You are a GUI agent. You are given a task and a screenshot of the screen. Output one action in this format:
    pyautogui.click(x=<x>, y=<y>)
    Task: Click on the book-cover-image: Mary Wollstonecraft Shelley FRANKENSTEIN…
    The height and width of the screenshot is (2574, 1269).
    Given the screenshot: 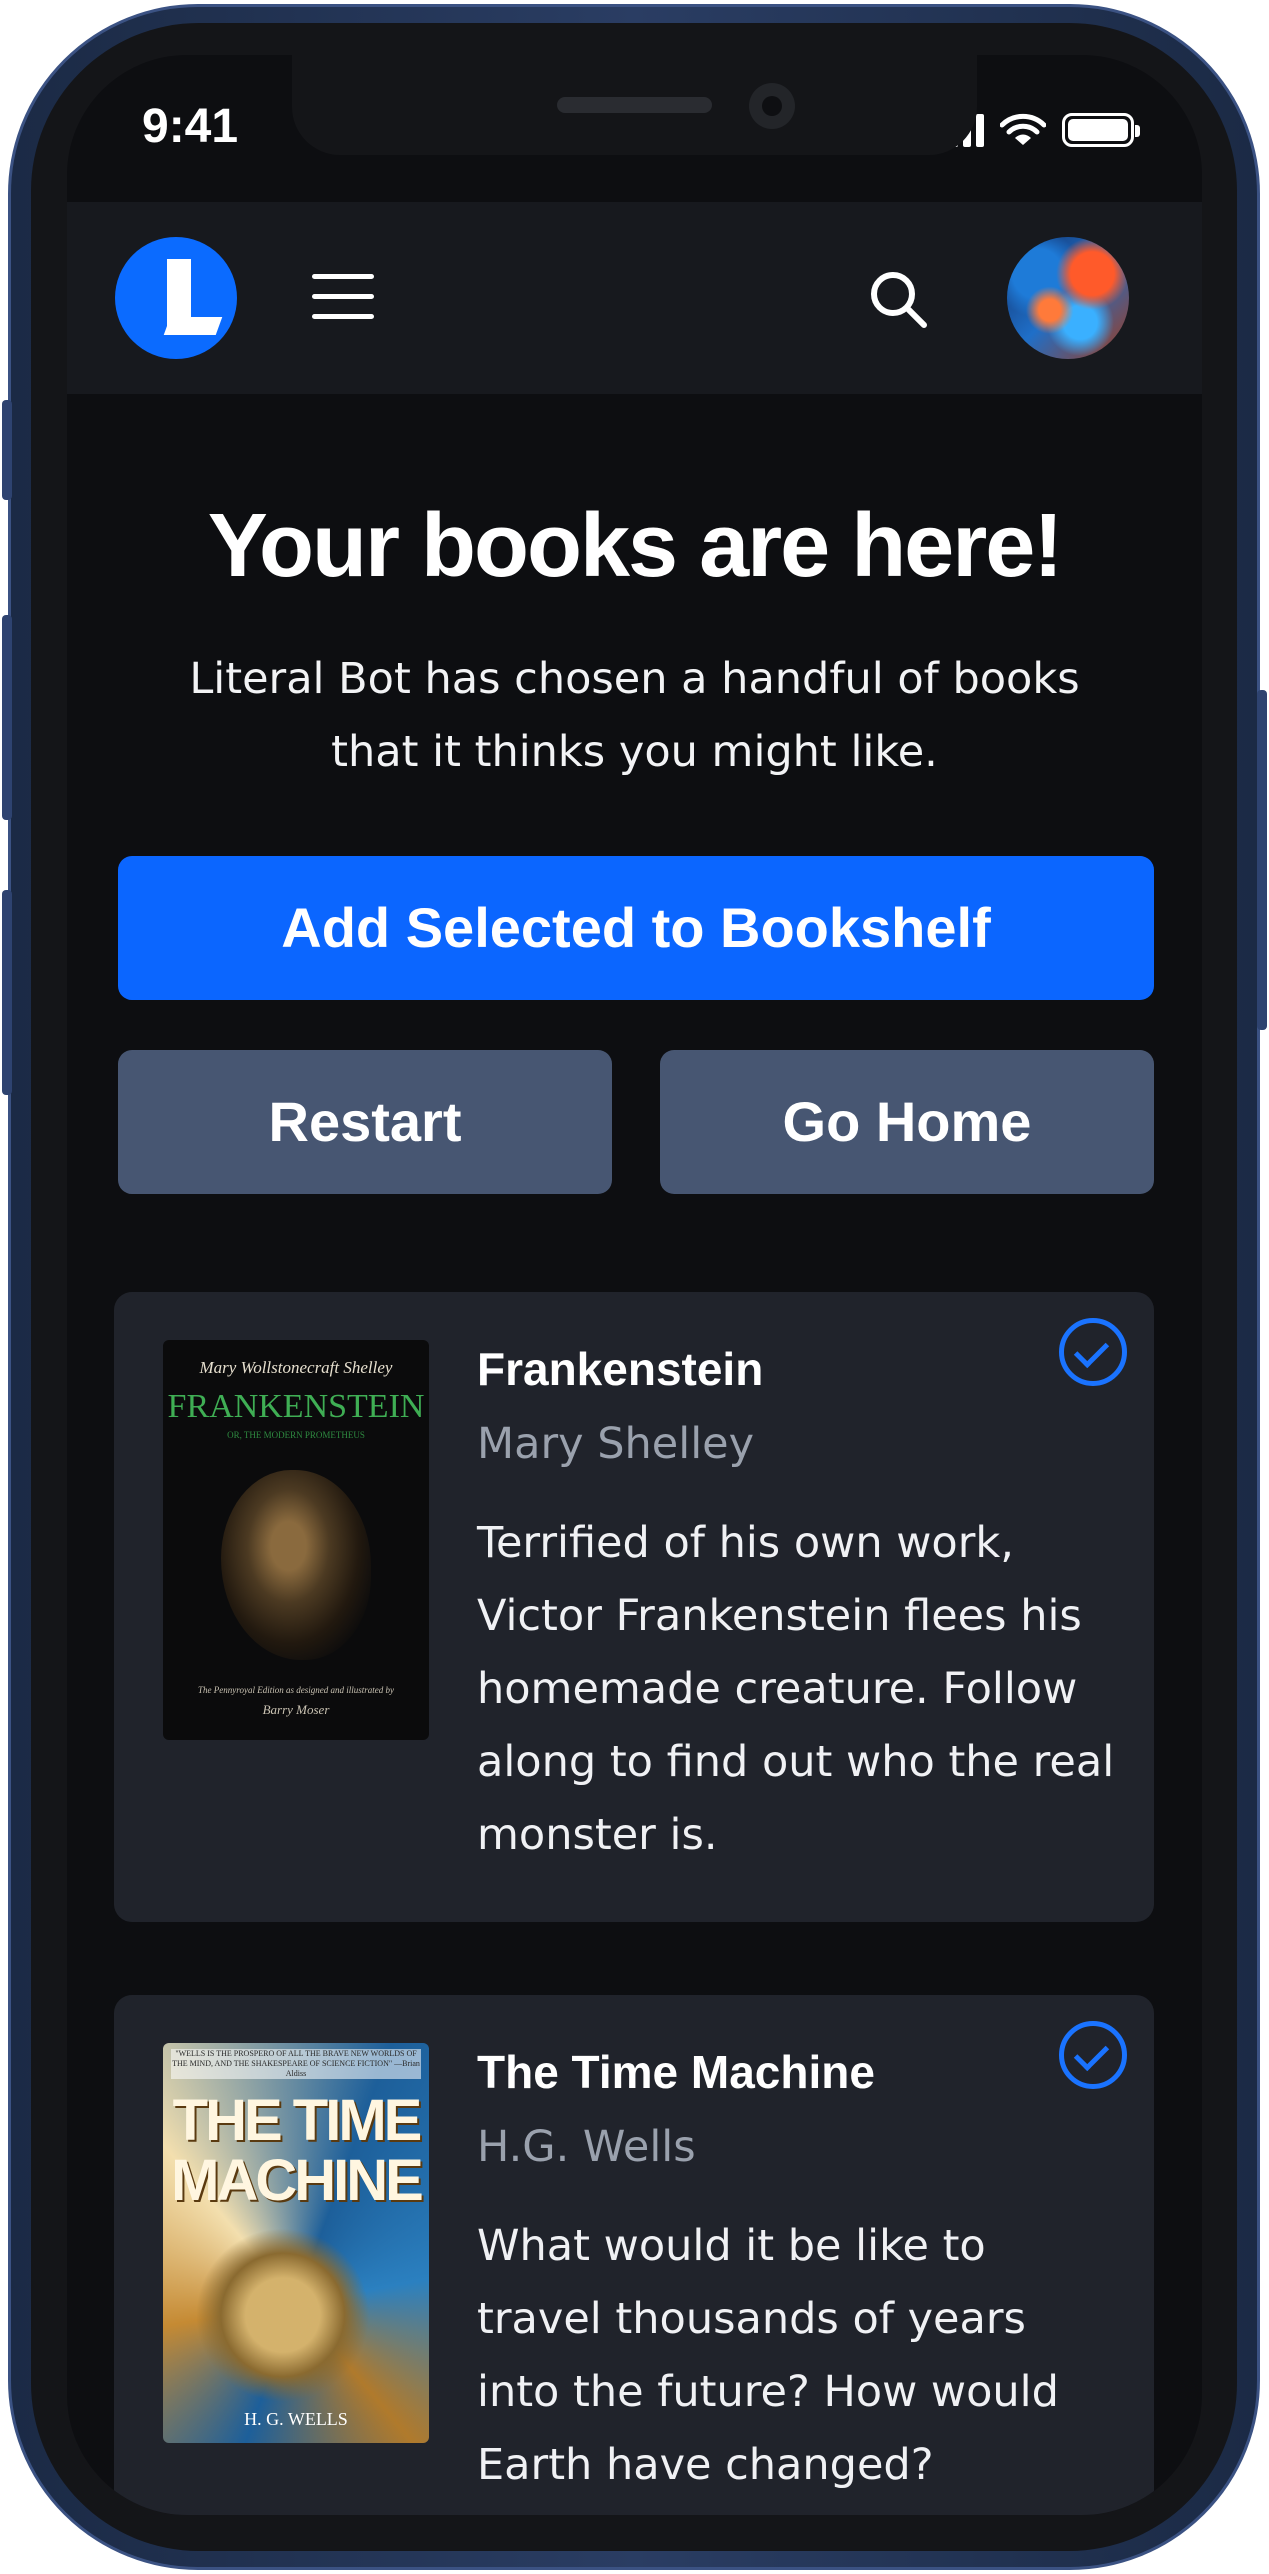 What is the action you would take?
    pyautogui.click(x=296, y=1540)
    